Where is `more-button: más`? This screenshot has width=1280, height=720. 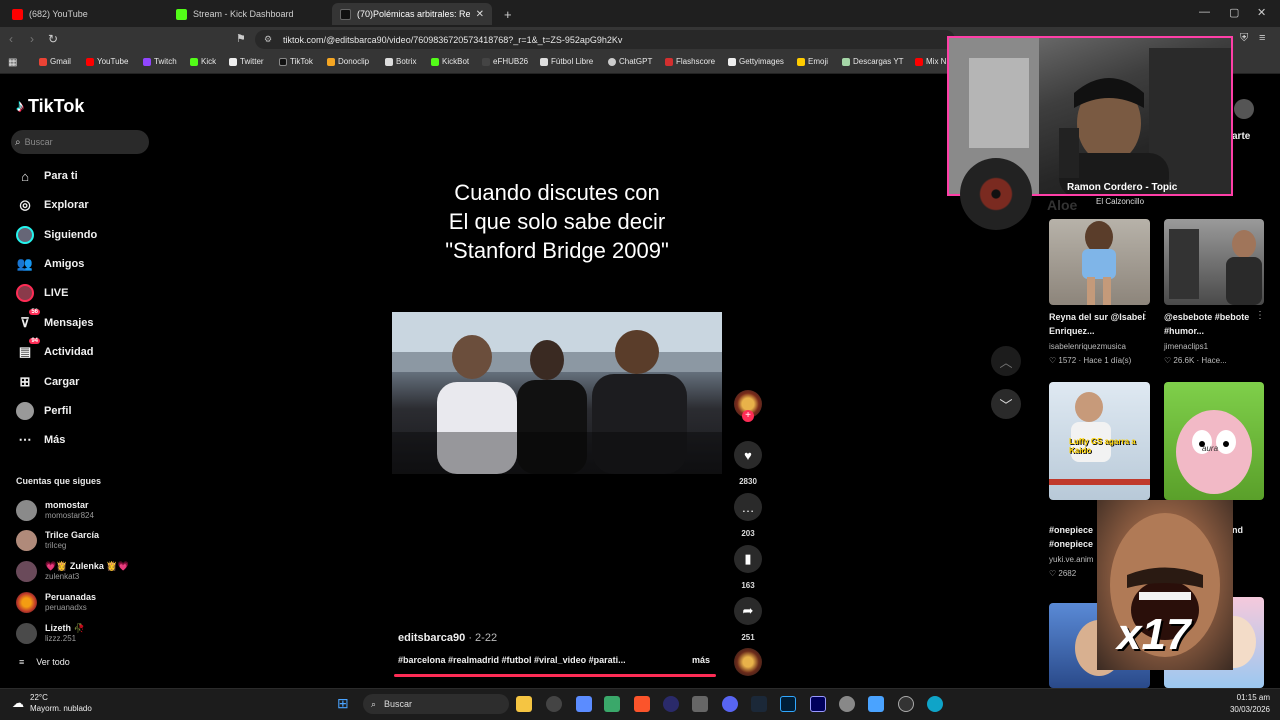
more-button: más is located at coordinates (701, 660).